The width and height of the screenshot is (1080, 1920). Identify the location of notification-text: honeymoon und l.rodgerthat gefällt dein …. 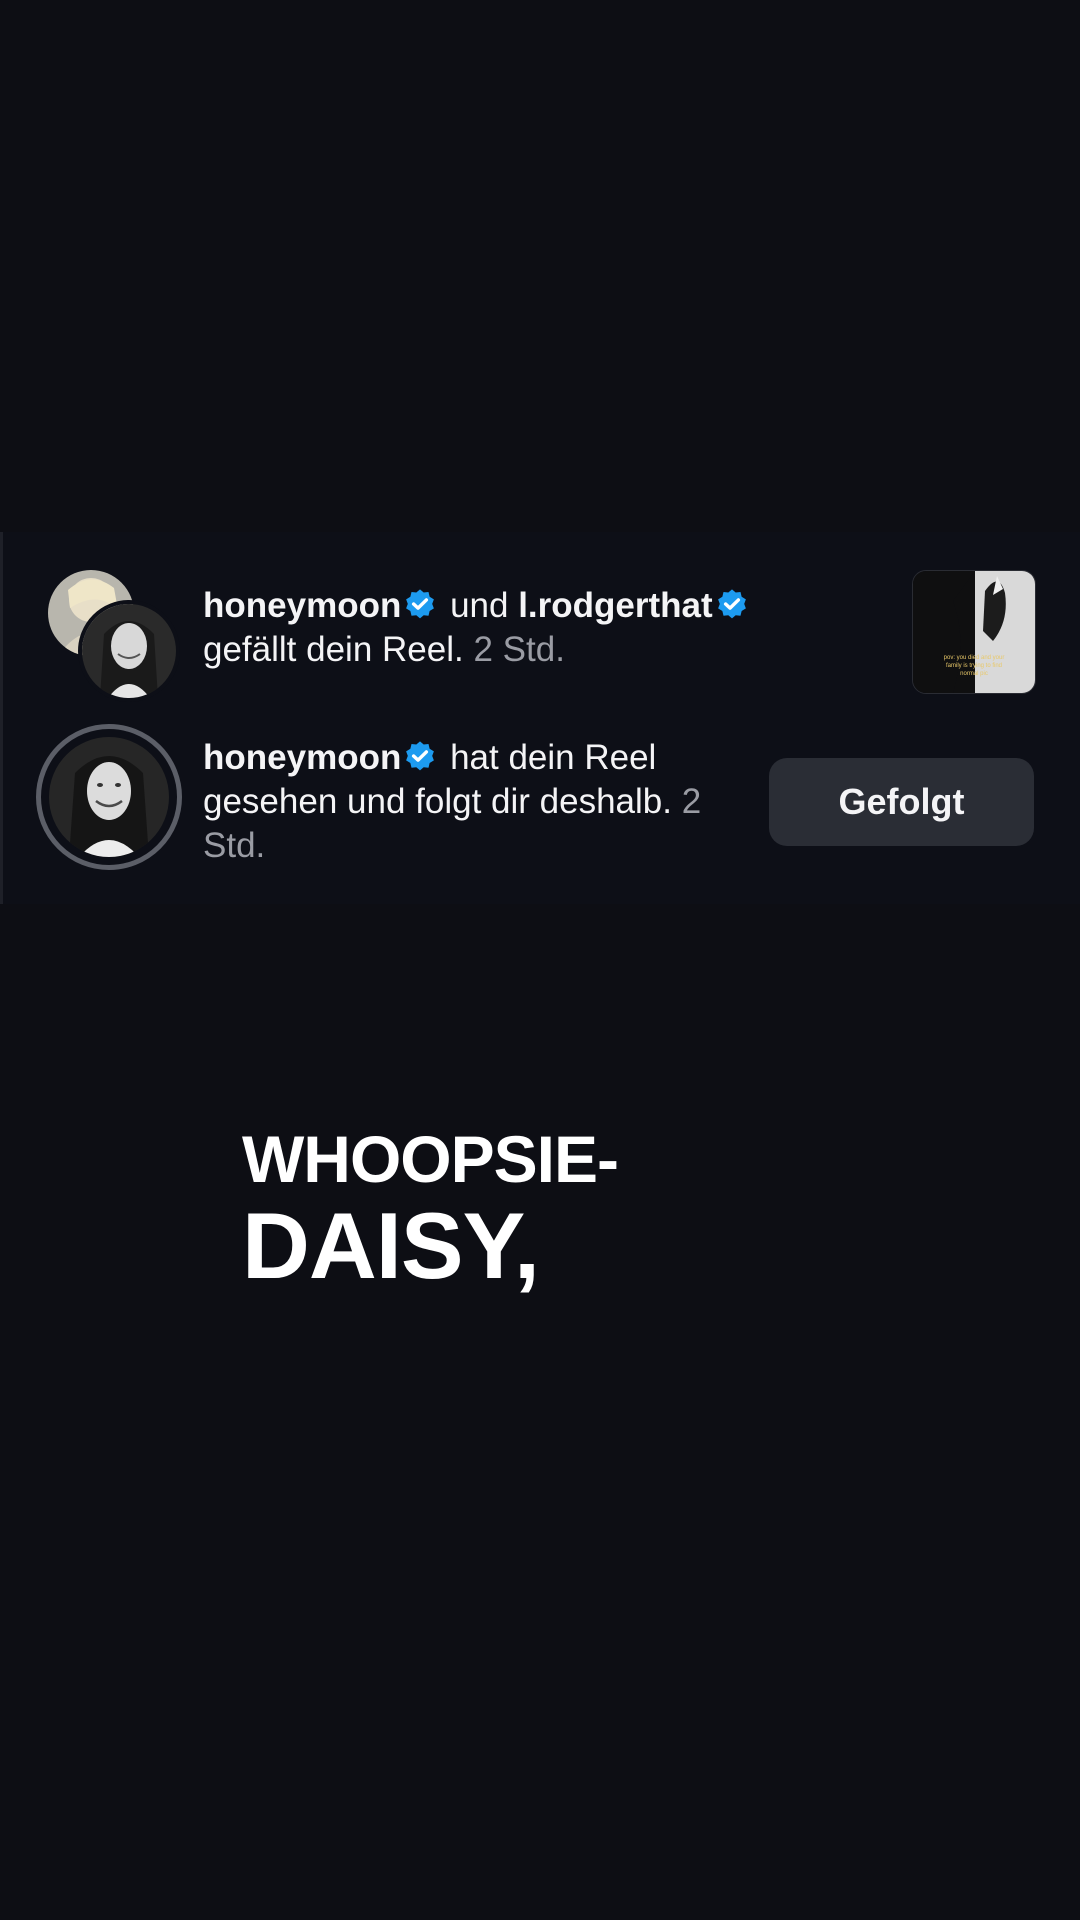
(513, 628).